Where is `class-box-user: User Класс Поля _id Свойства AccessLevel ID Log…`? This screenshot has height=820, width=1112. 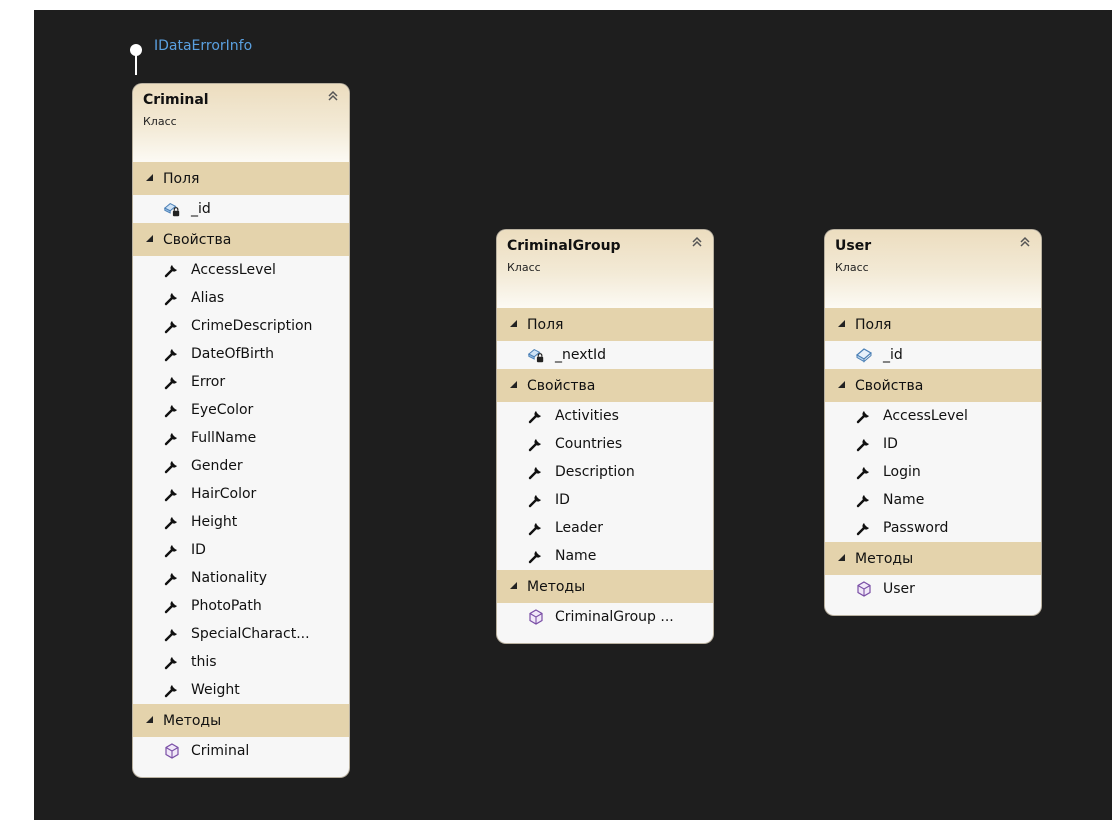
class-box-user: User Класс Поля _id Свойства AccessLevel ID Log… is located at coordinates (933, 422).